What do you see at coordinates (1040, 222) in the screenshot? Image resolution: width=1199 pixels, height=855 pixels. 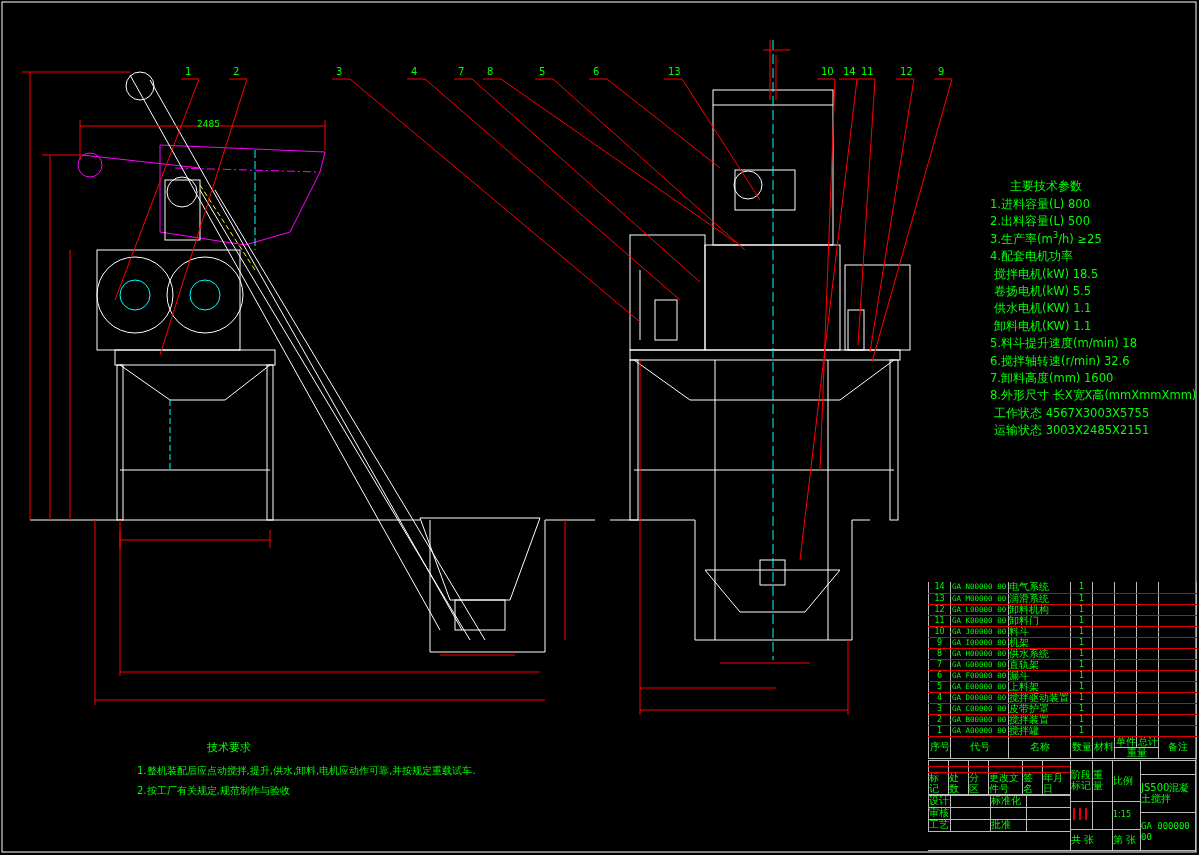 I see `spec-line: 2.出料容量(L) 500` at bounding box center [1040, 222].